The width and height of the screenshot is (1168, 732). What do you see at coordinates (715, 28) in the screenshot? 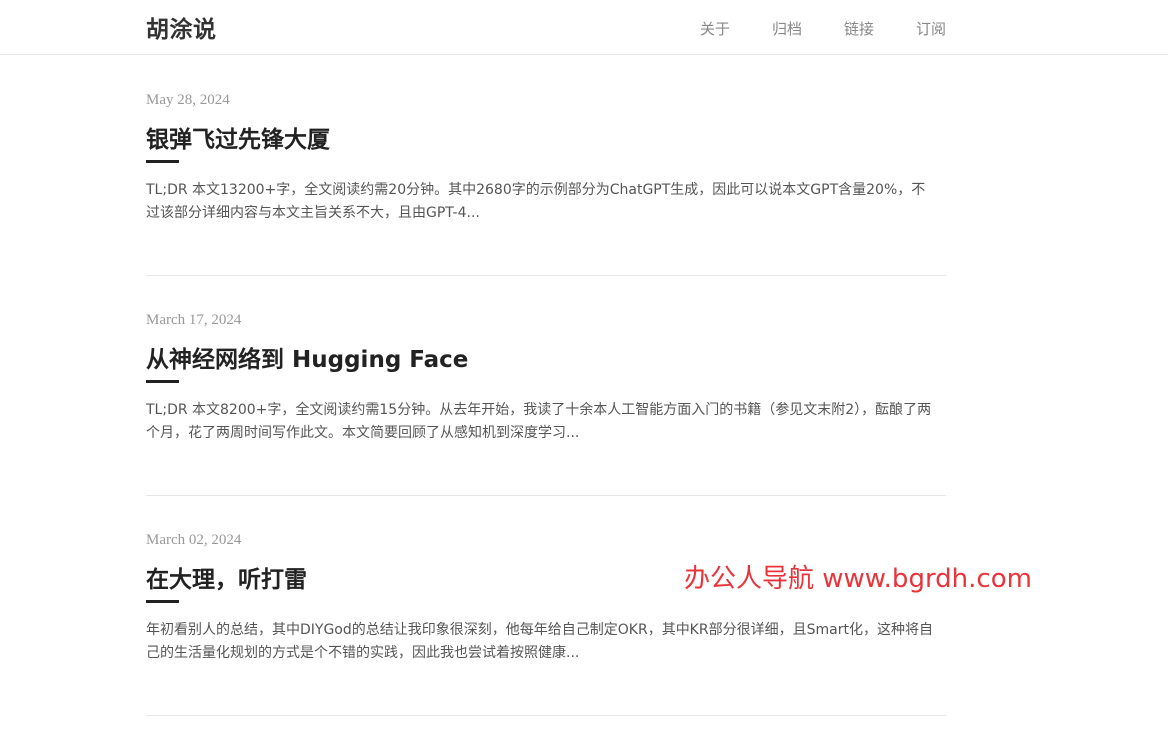
I see `nav-about-link: 关于` at bounding box center [715, 28].